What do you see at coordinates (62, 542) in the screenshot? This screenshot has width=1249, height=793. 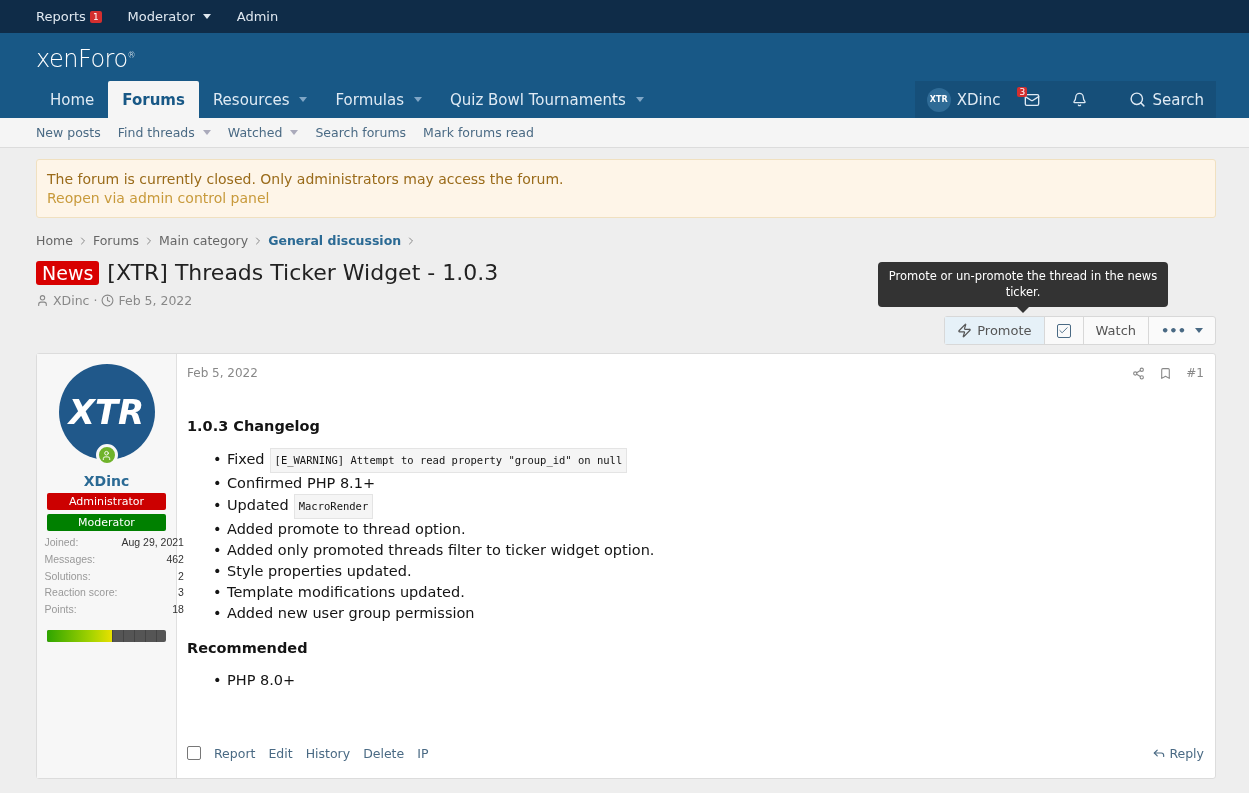 I see `stat-label: Joined:` at bounding box center [62, 542].